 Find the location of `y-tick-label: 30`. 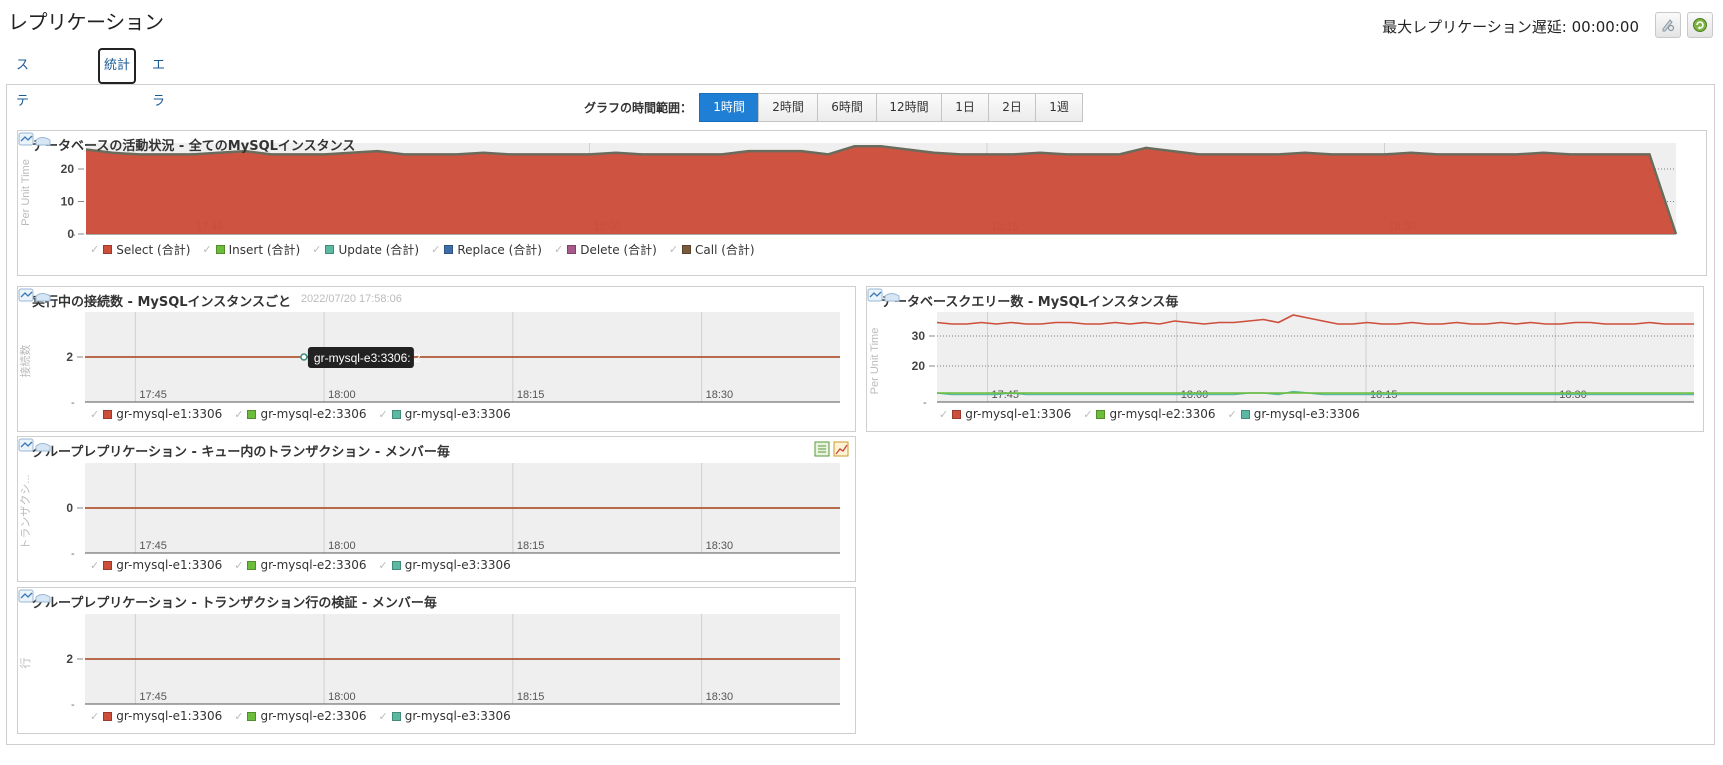

y-tick-label: 30 is located at coordinates (919, 336).